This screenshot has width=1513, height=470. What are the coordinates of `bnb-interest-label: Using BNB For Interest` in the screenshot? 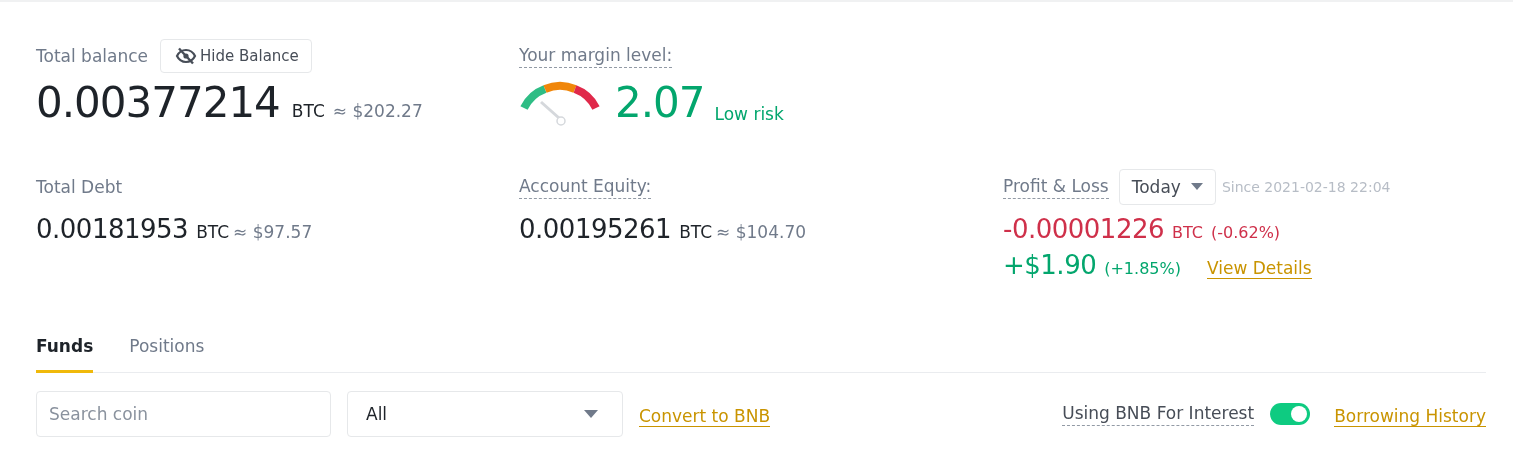 It's located at (1158, 414).